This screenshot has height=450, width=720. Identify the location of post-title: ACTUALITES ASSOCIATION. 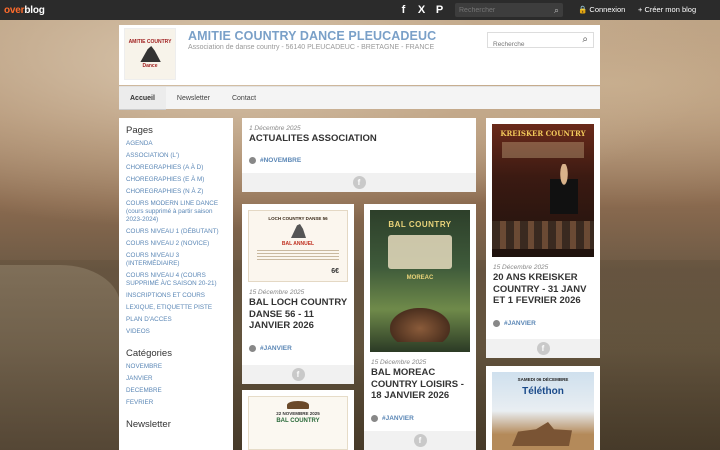
(359, 139).